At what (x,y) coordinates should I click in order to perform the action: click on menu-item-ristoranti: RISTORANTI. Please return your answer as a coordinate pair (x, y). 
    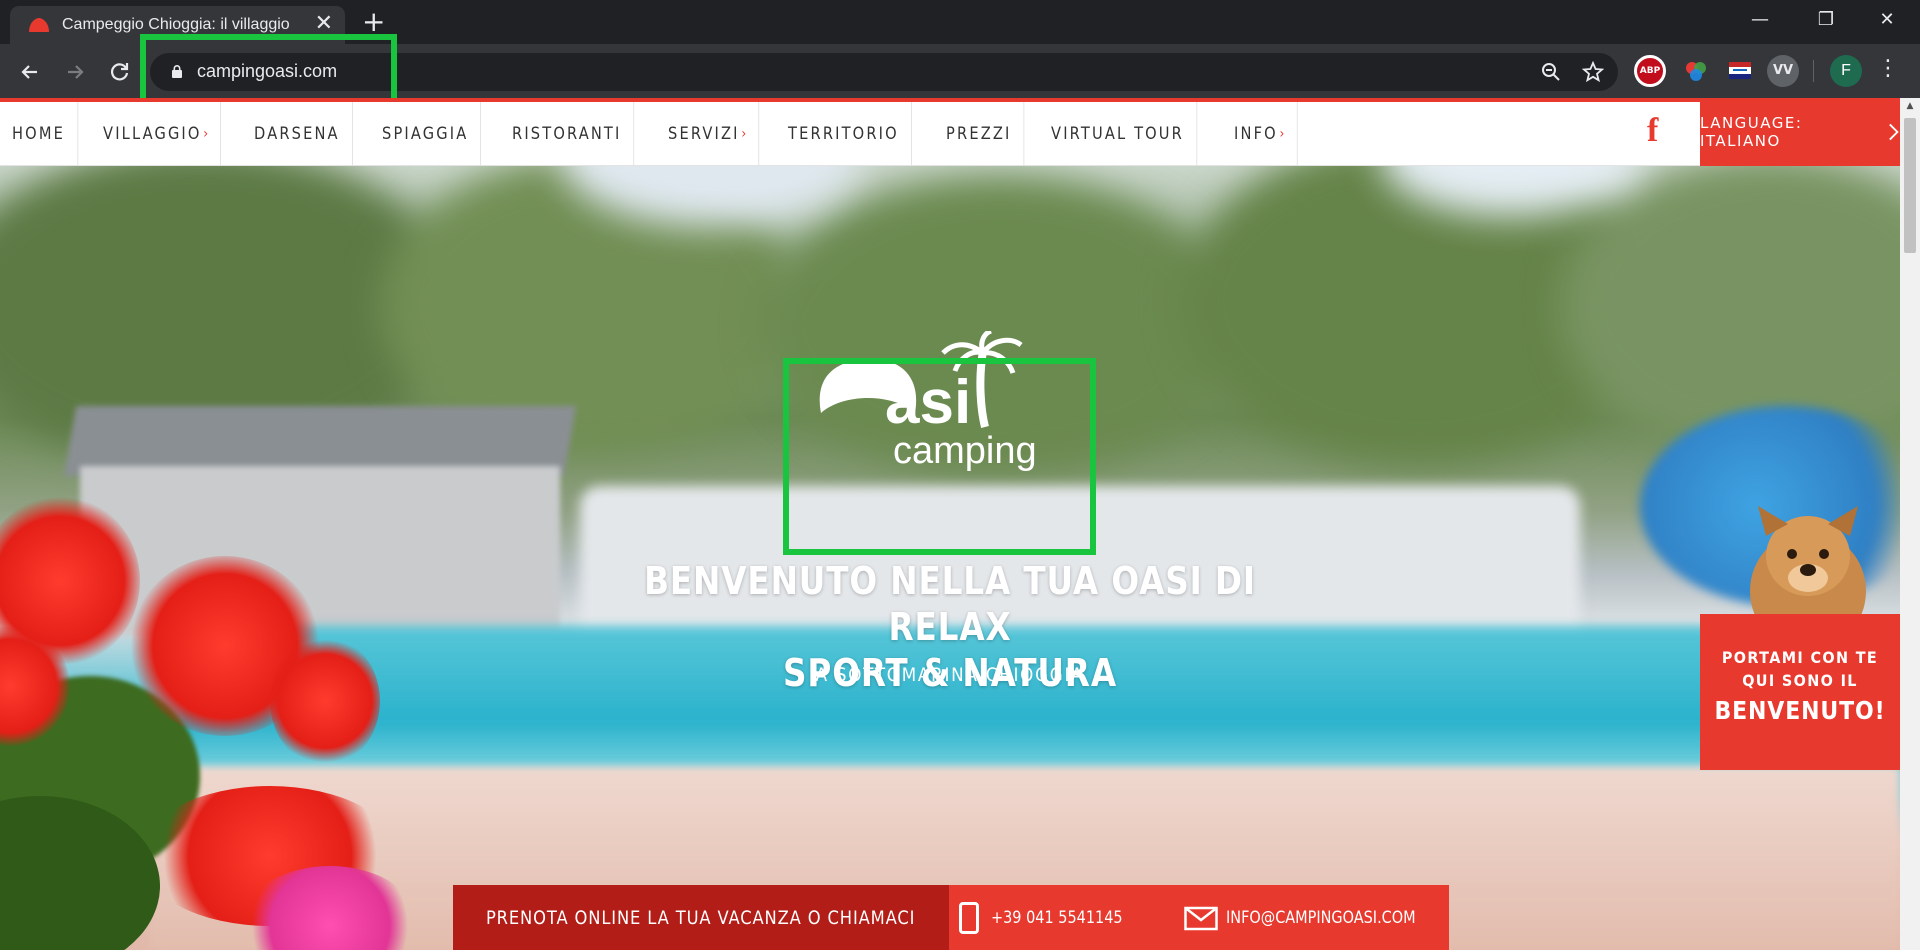
    Looking at the image, I should click on (567, 134).